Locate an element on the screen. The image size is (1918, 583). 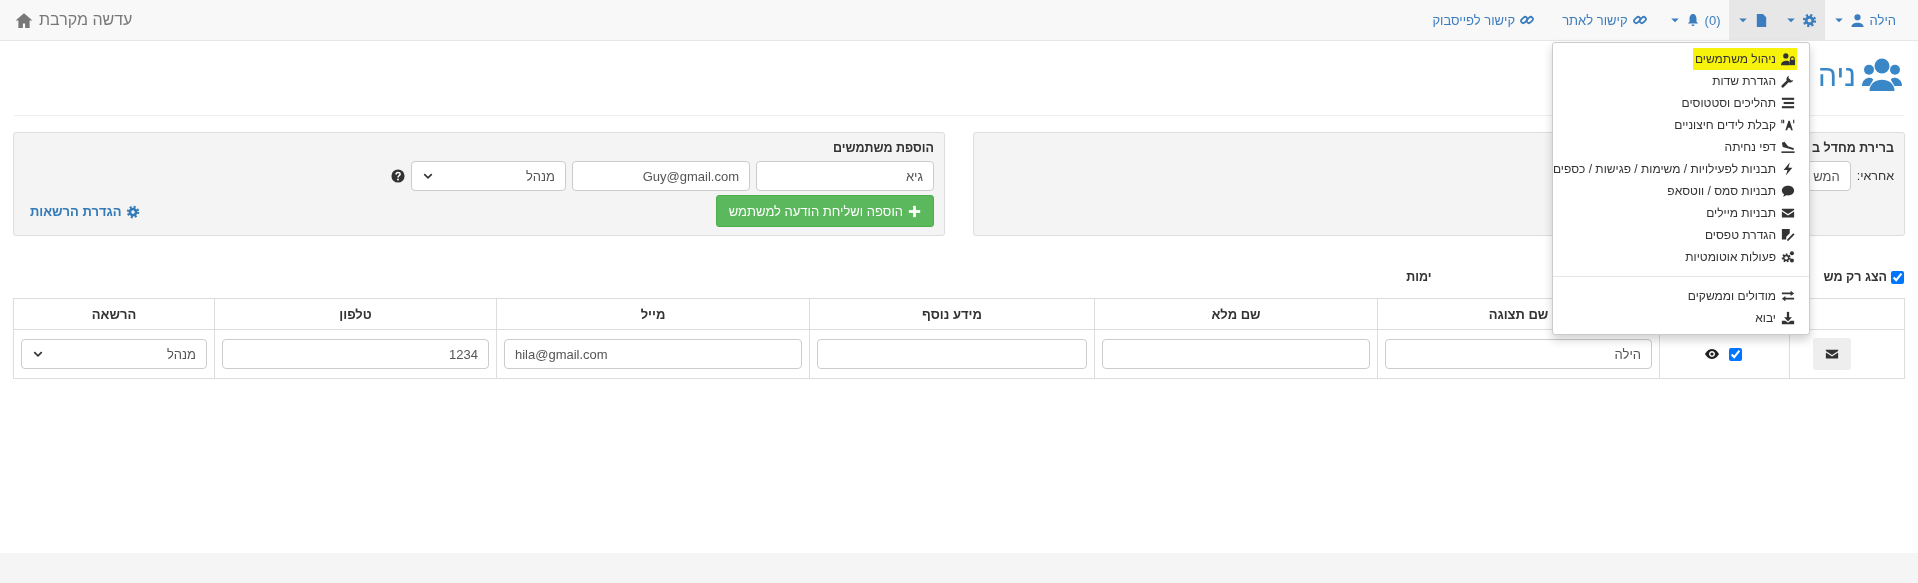
permissions-link: הגדרת הרשאות is located at coordinates (85, 211).